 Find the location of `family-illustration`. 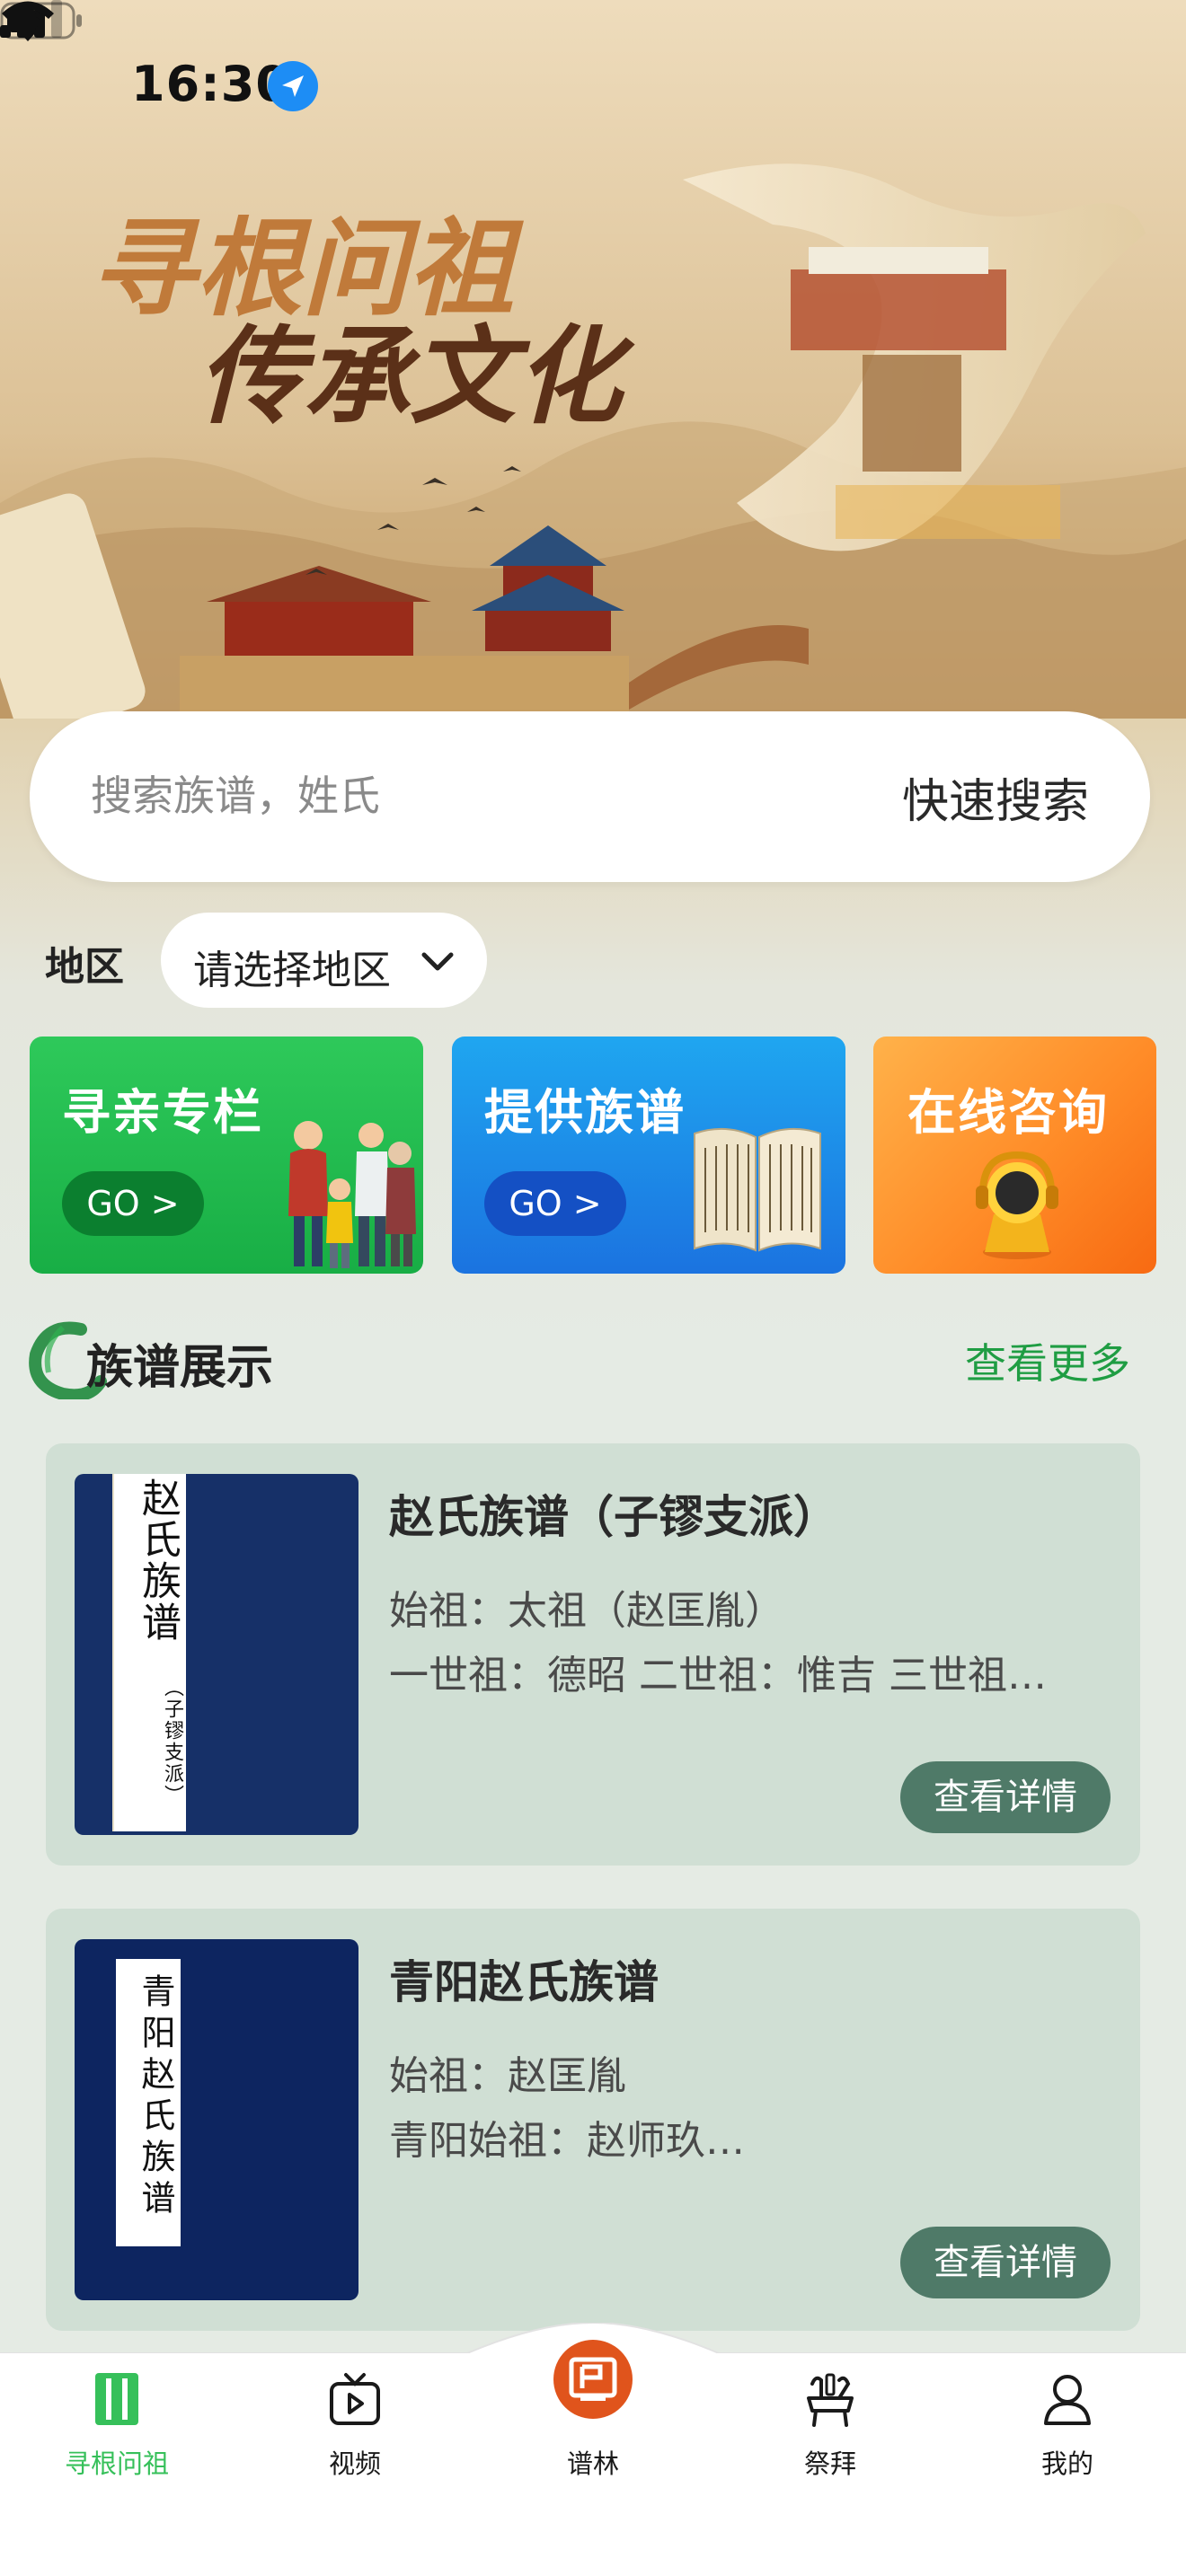

family-illustration is located at coordinates (352, 1194).